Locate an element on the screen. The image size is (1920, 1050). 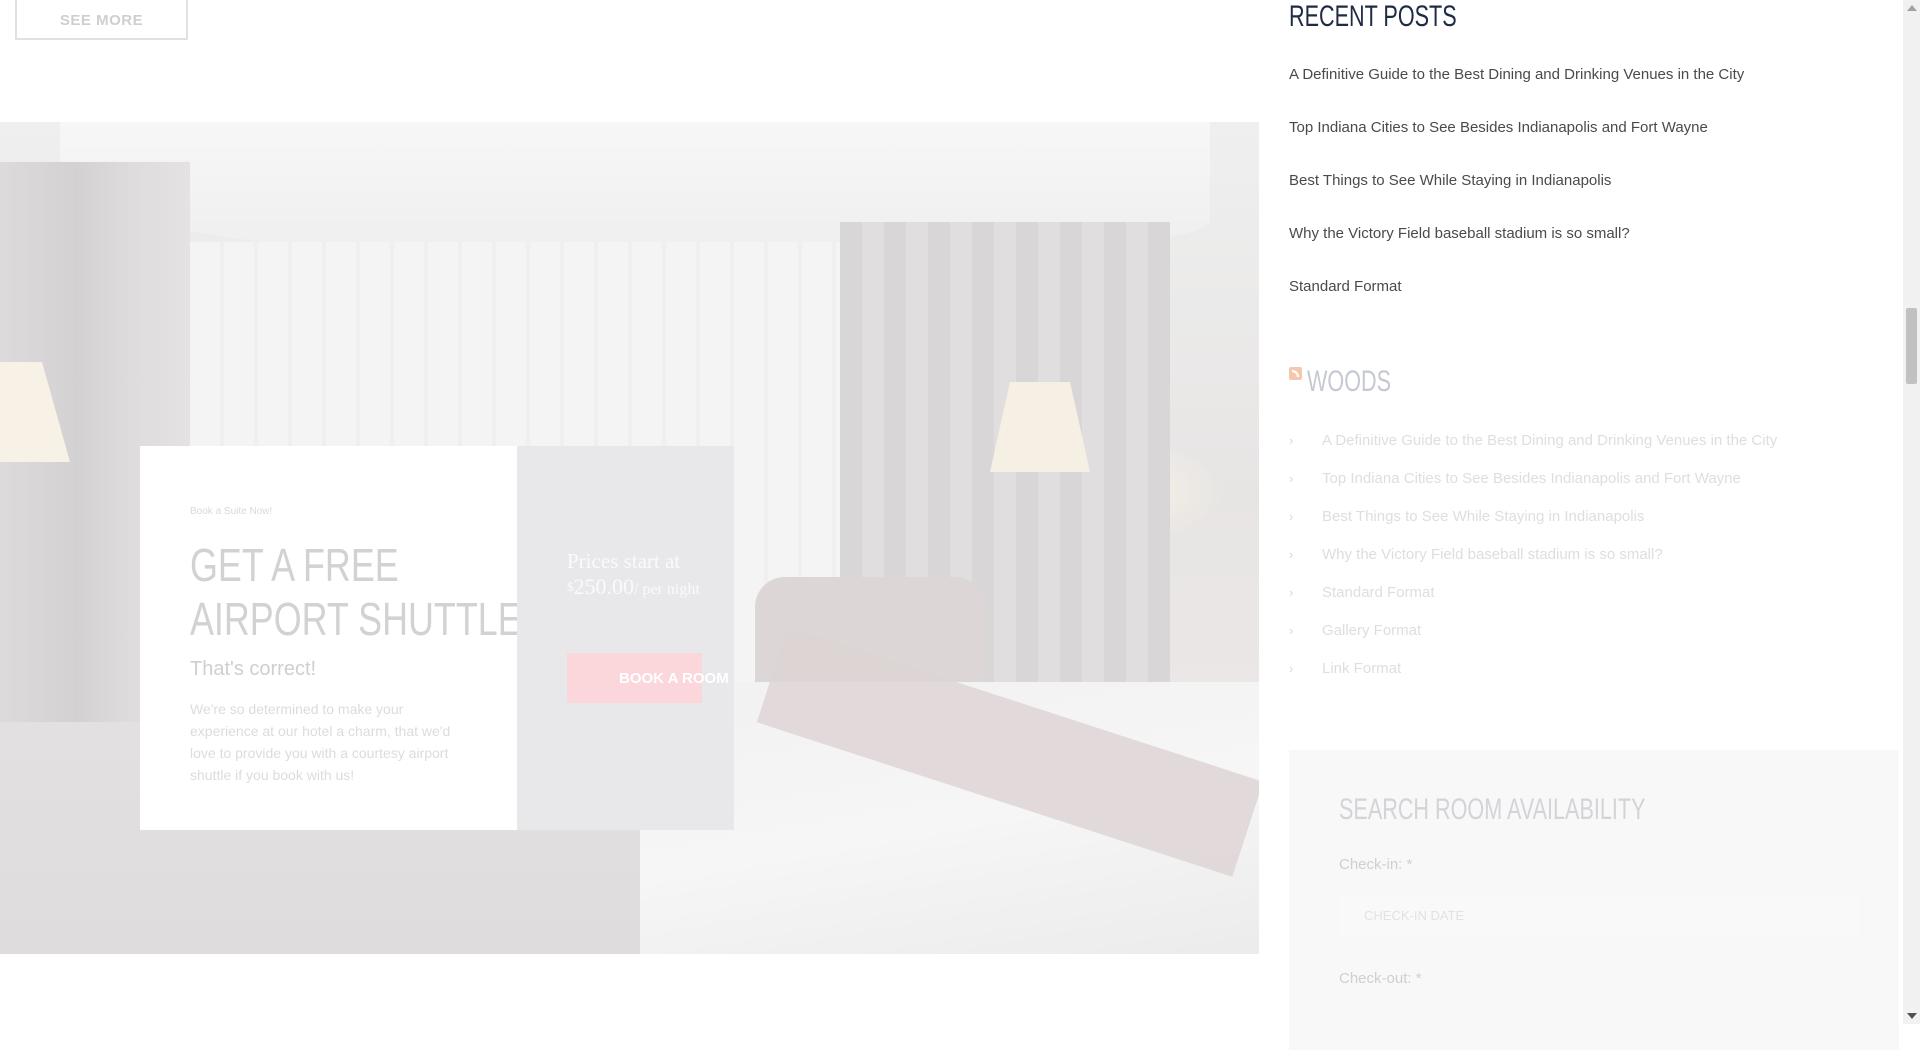
price-amount: 250.00 is located at coordinates (604, 586).